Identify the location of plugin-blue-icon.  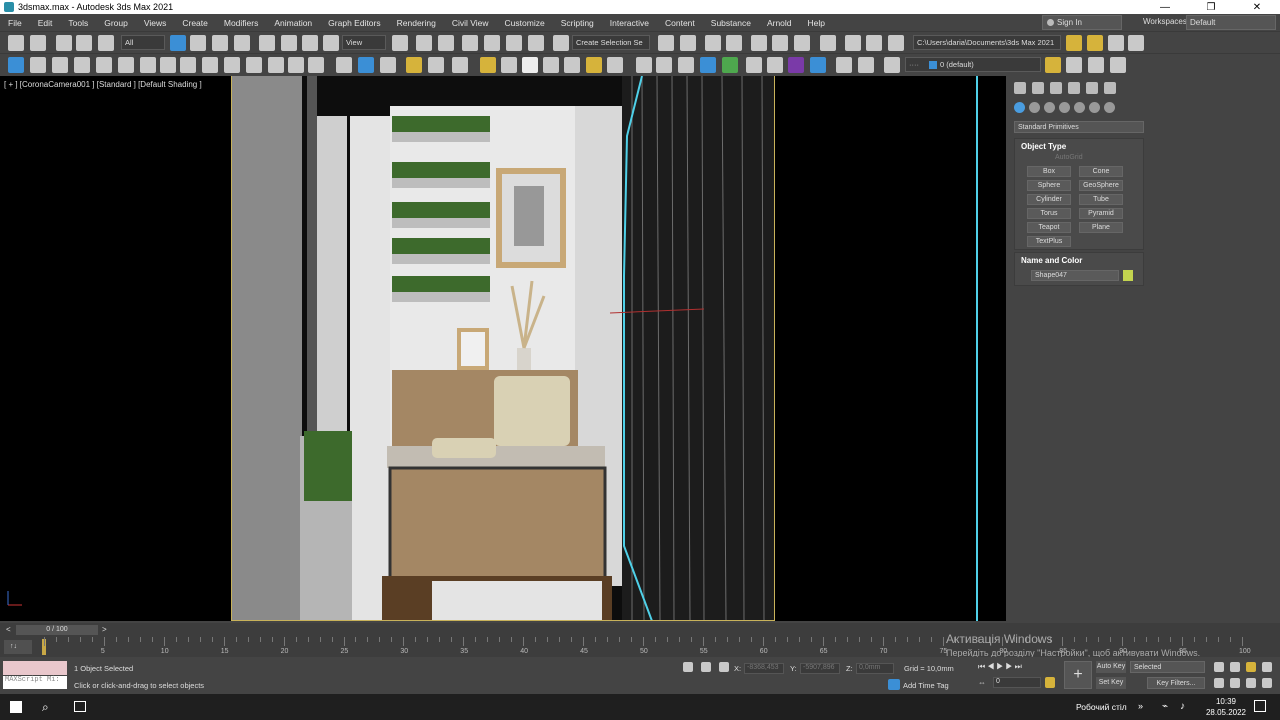
(818, 65).